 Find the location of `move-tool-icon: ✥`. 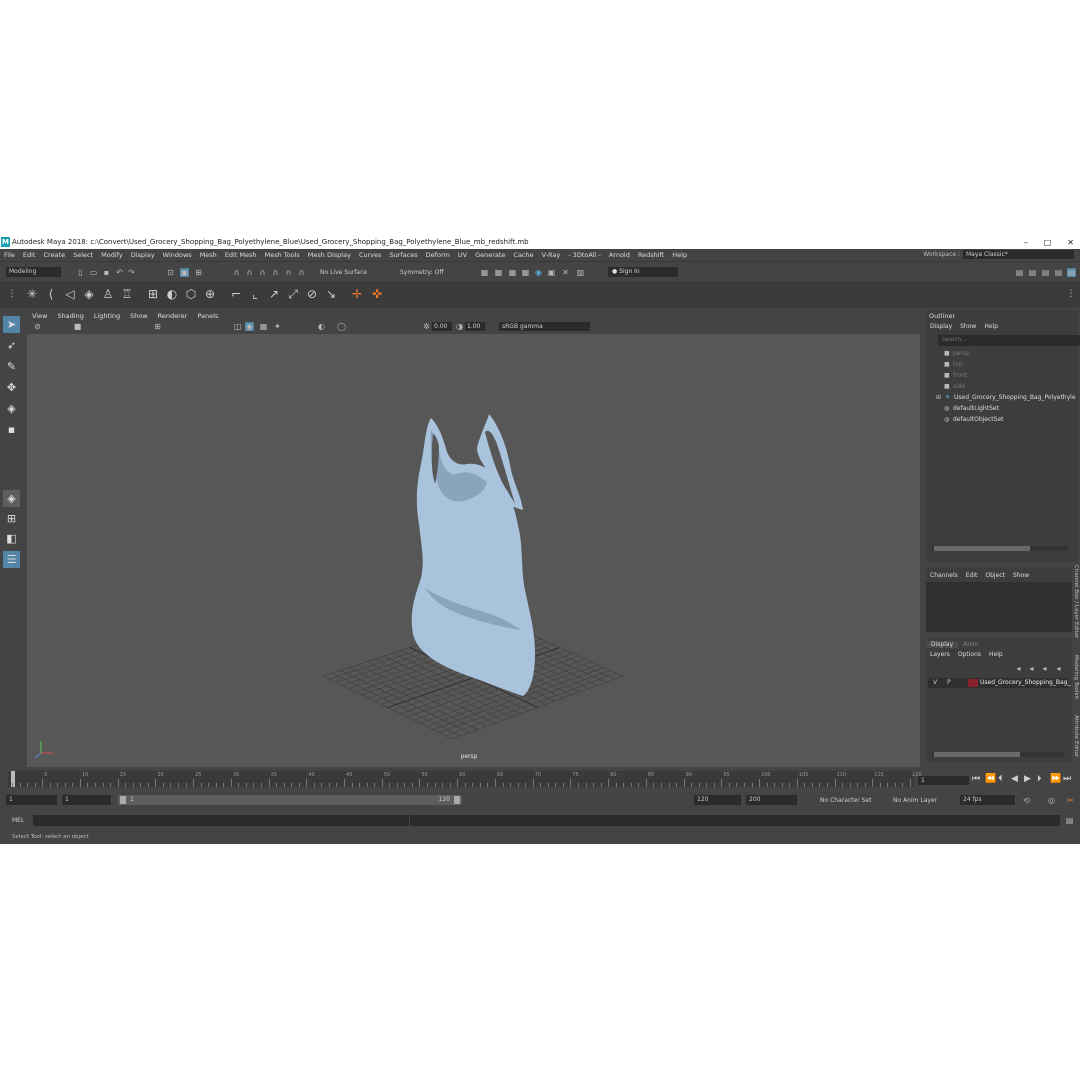

move-tool-icon: ✥ is located at coordinates (11, 387).